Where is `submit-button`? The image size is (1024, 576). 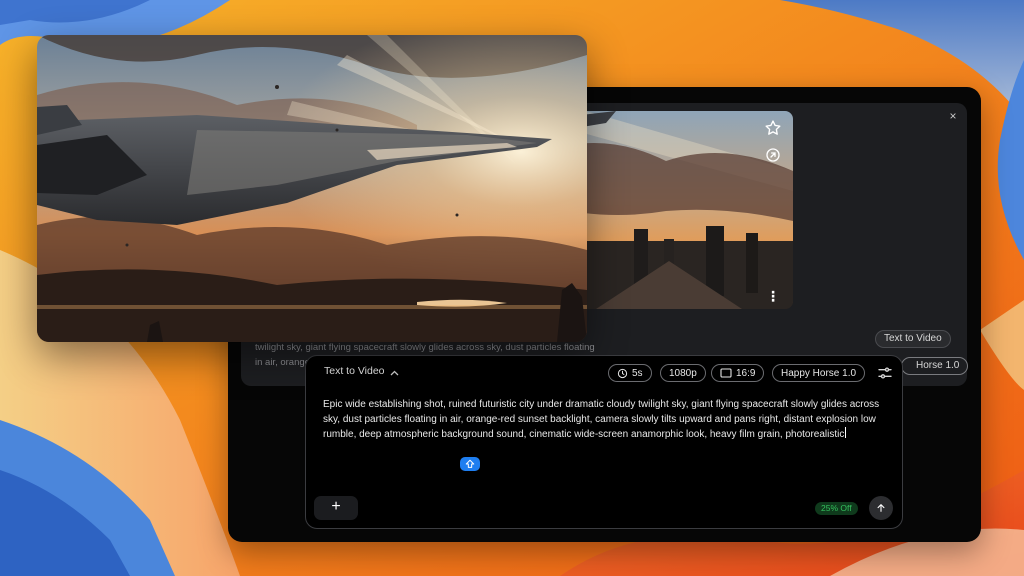
submit-button is located at coordinates (881, 508).